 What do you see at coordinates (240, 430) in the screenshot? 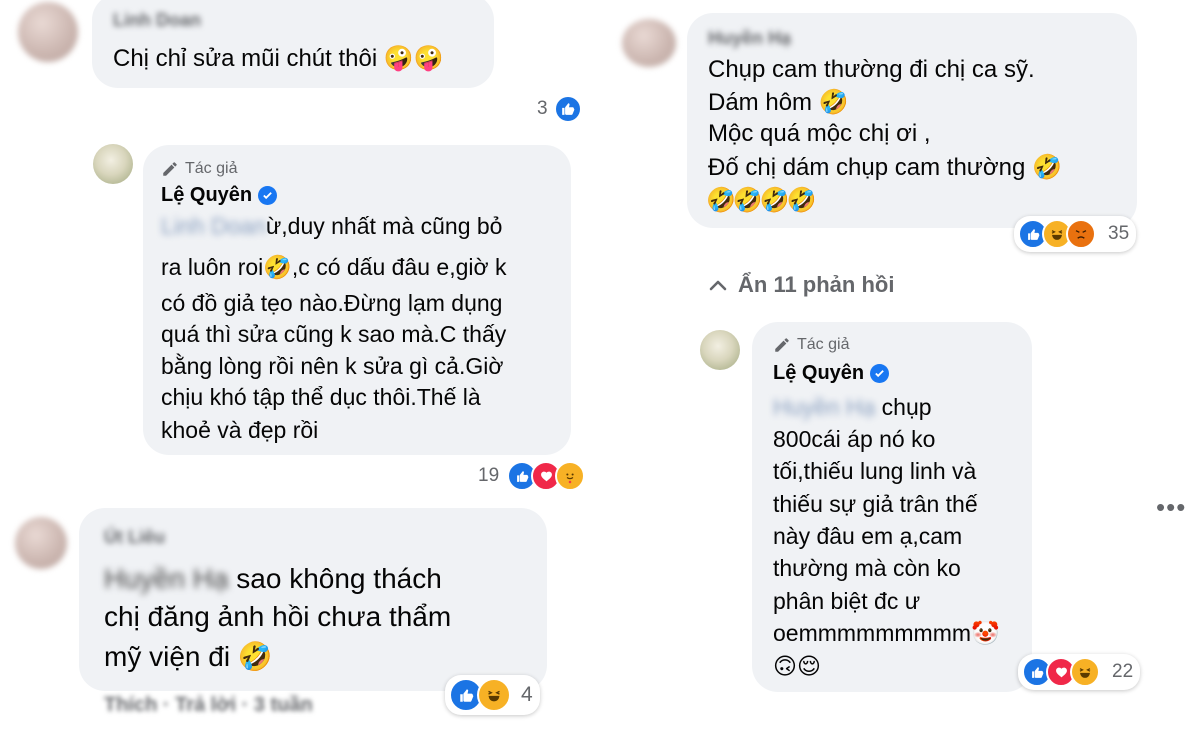
I see `reply-text-line: khoẻ và đẹp rồi` at bounding box center [240, 430].